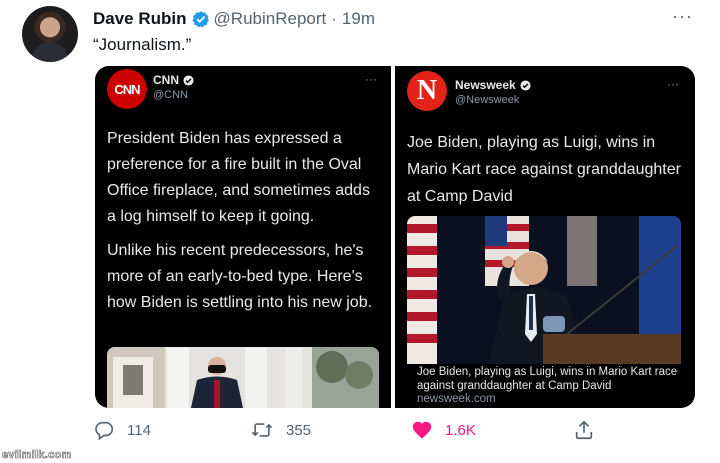 The image size is (720, 463). Describe the element at coordinates (50, 34) in the screenshot. I see `avatar` at that location.